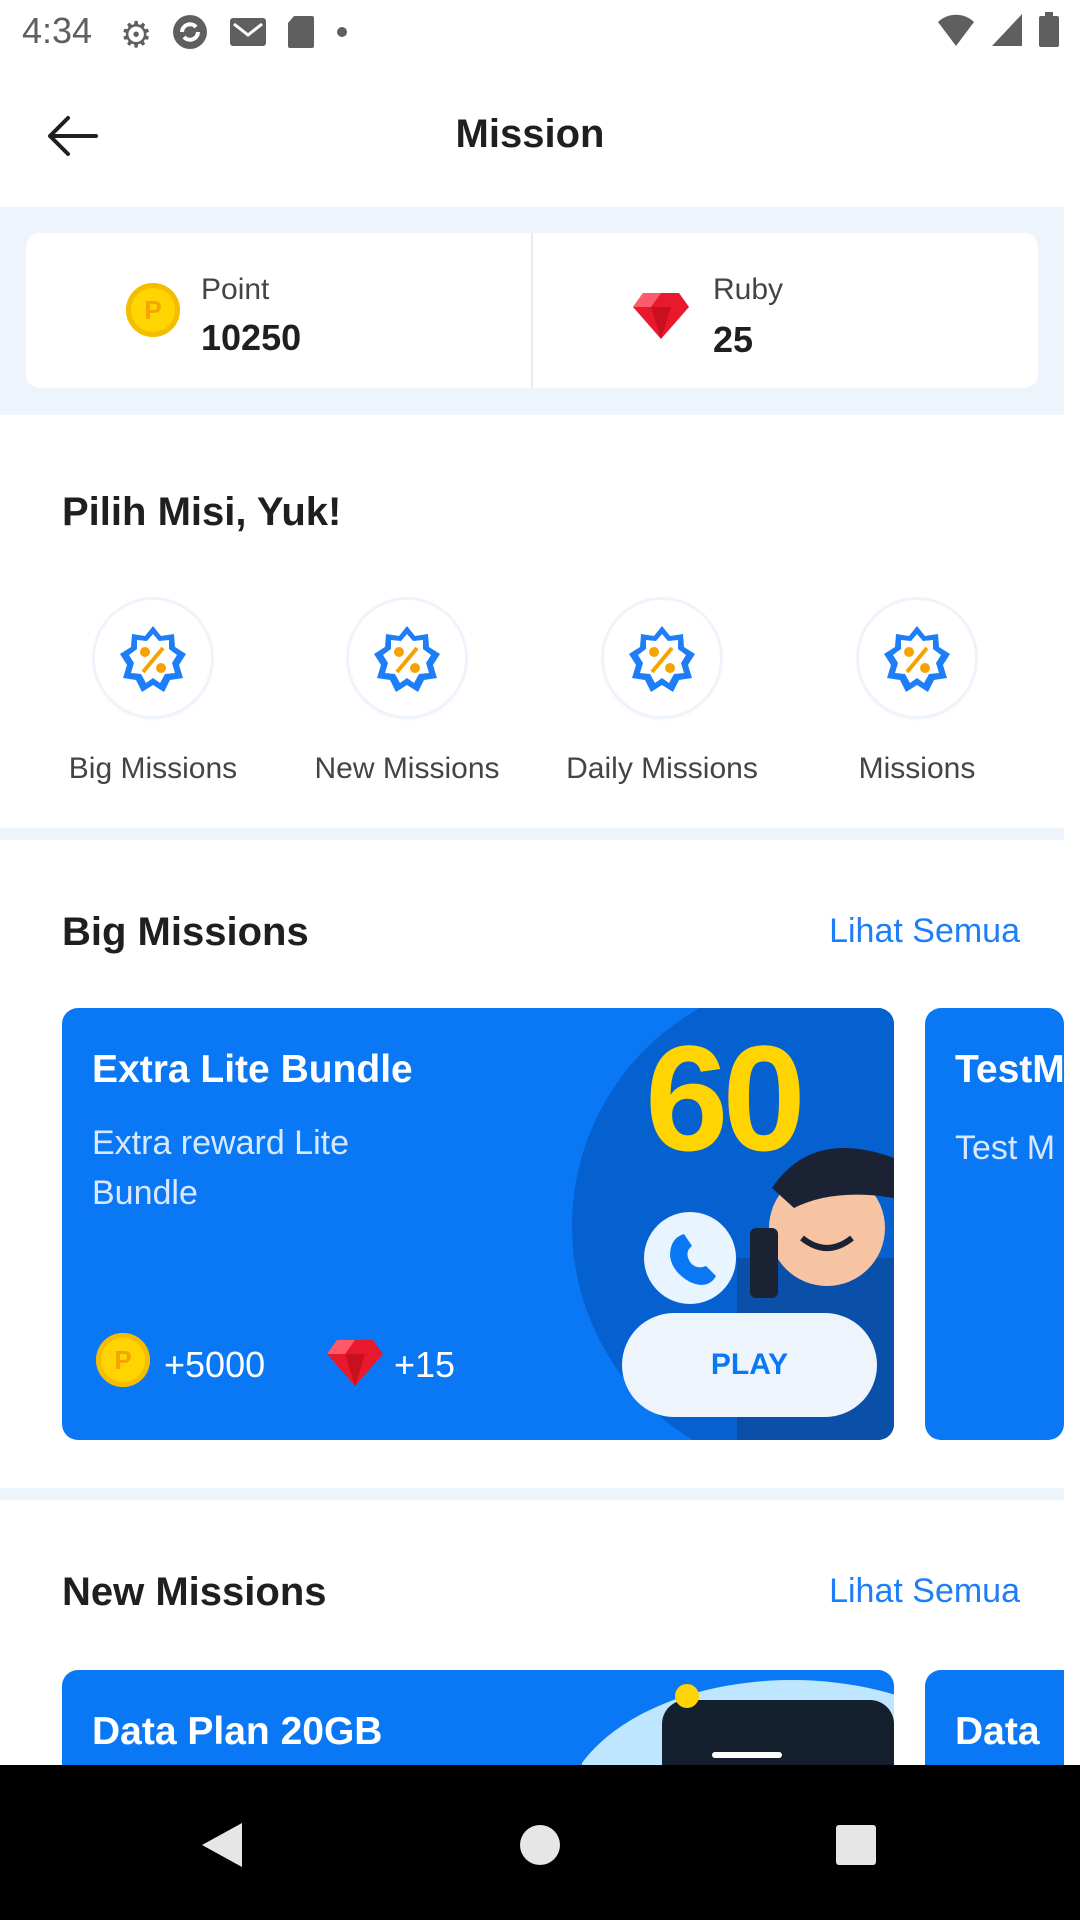 The image size is (1080, 1920). I want to click on point-value: 10250, so click(251, 337).